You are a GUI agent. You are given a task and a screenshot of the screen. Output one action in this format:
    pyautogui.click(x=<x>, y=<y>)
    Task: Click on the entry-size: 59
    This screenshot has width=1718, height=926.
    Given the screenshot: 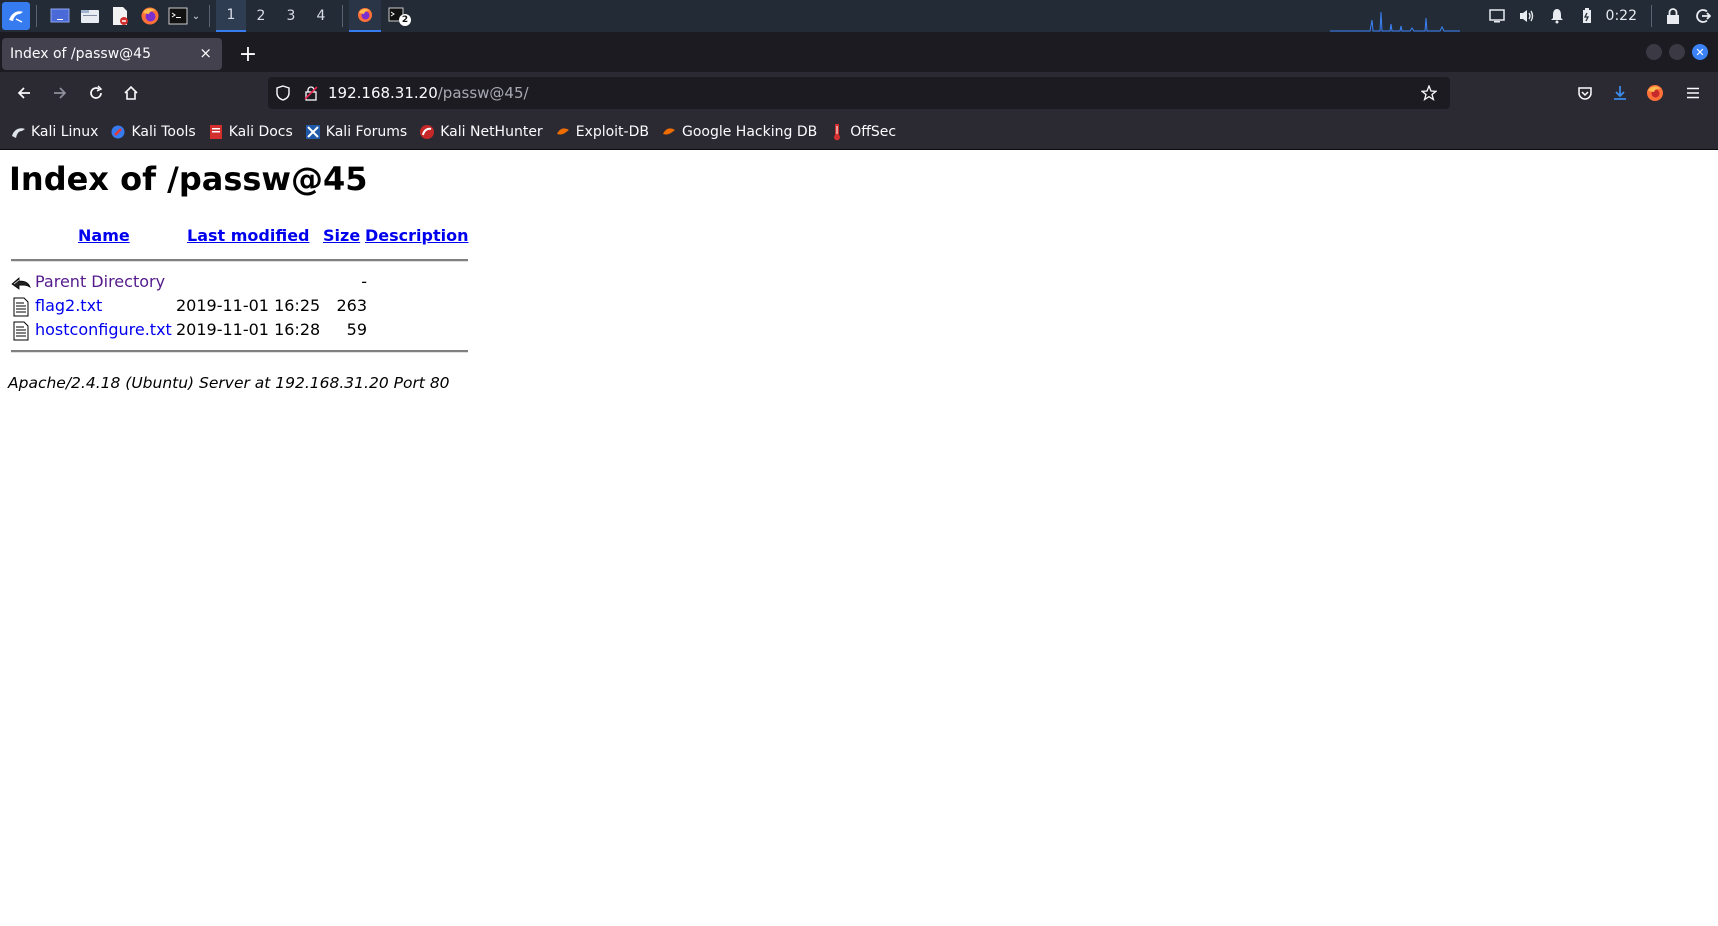 What is the action you would take?
    pyautogui.click(x=356, y=329)
    